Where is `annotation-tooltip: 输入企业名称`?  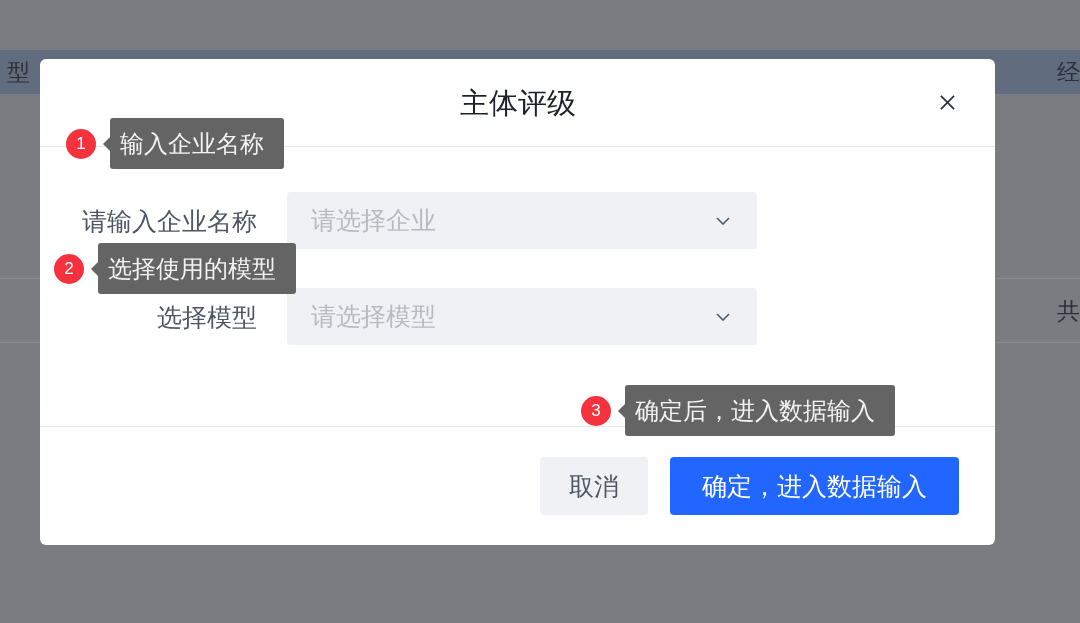 annotation-tooltip: 输入企业名称 is located at coordinates (197, 143).